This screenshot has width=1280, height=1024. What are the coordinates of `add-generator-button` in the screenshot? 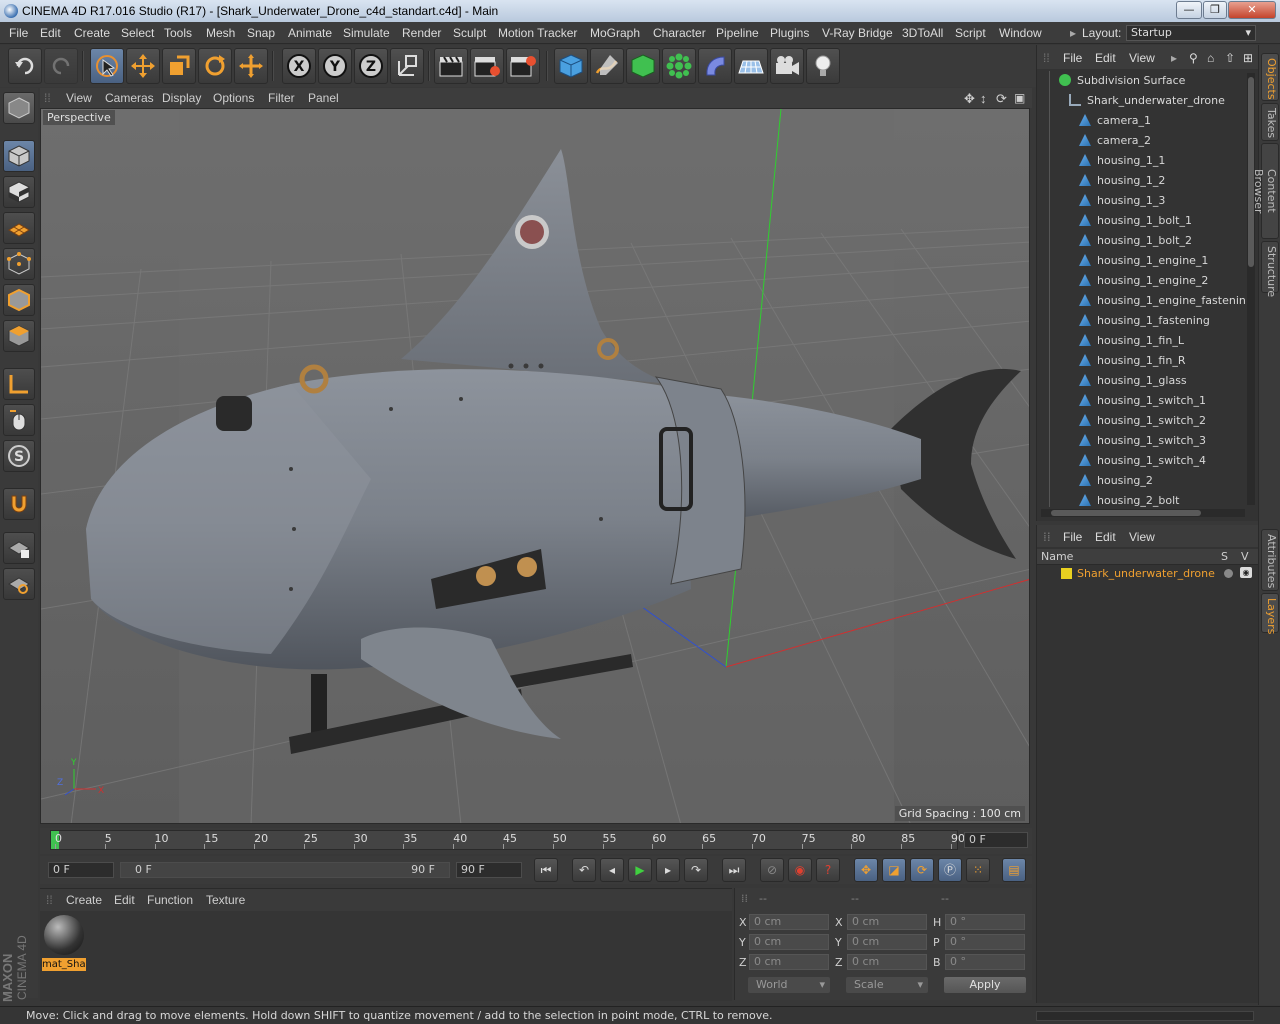 It's located at (643, 66).